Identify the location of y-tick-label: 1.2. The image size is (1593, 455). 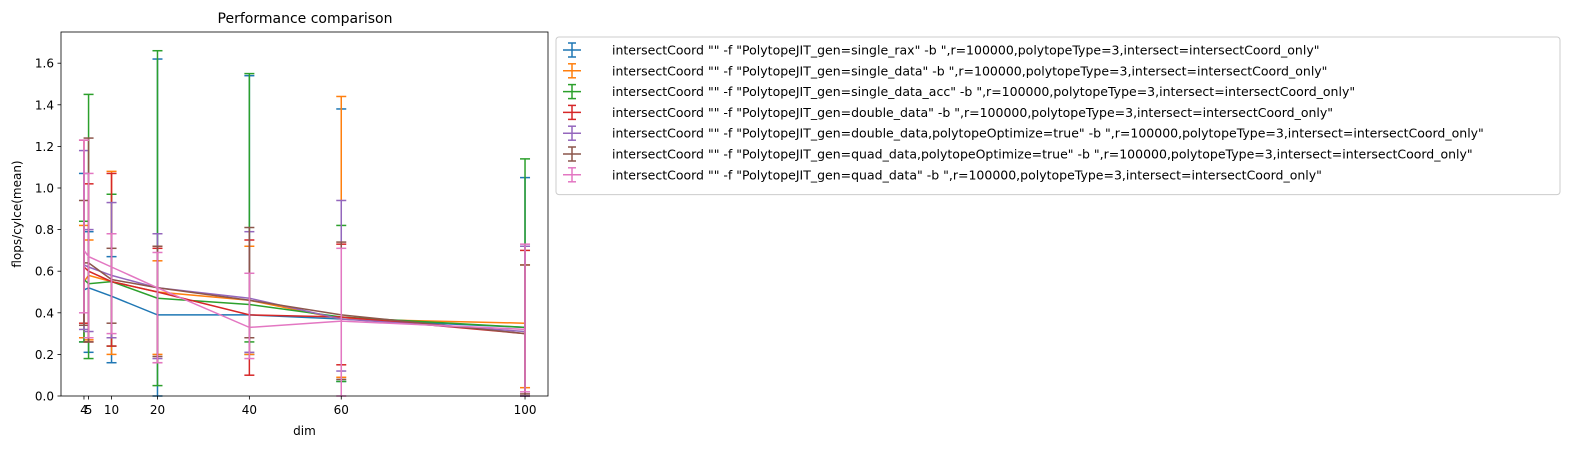
(44, 147).